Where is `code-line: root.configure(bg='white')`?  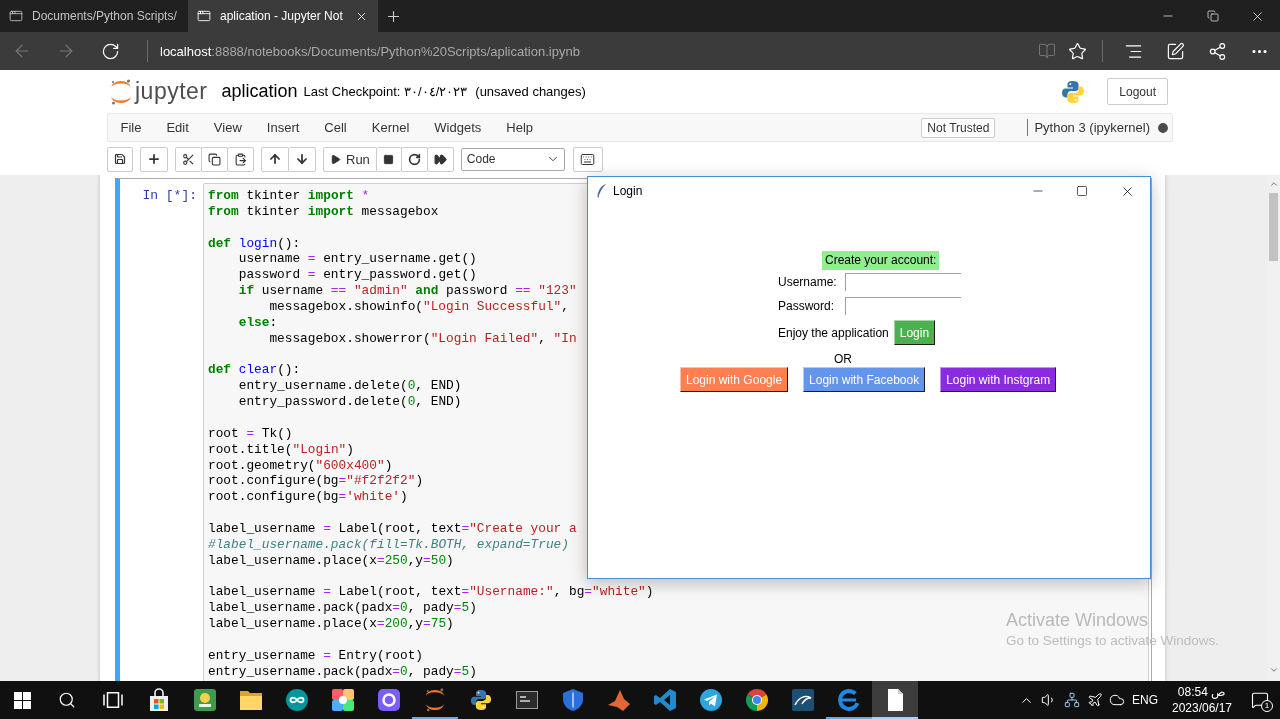 code-line: root.configure(bg='white') is located at coordinates (308, 497).